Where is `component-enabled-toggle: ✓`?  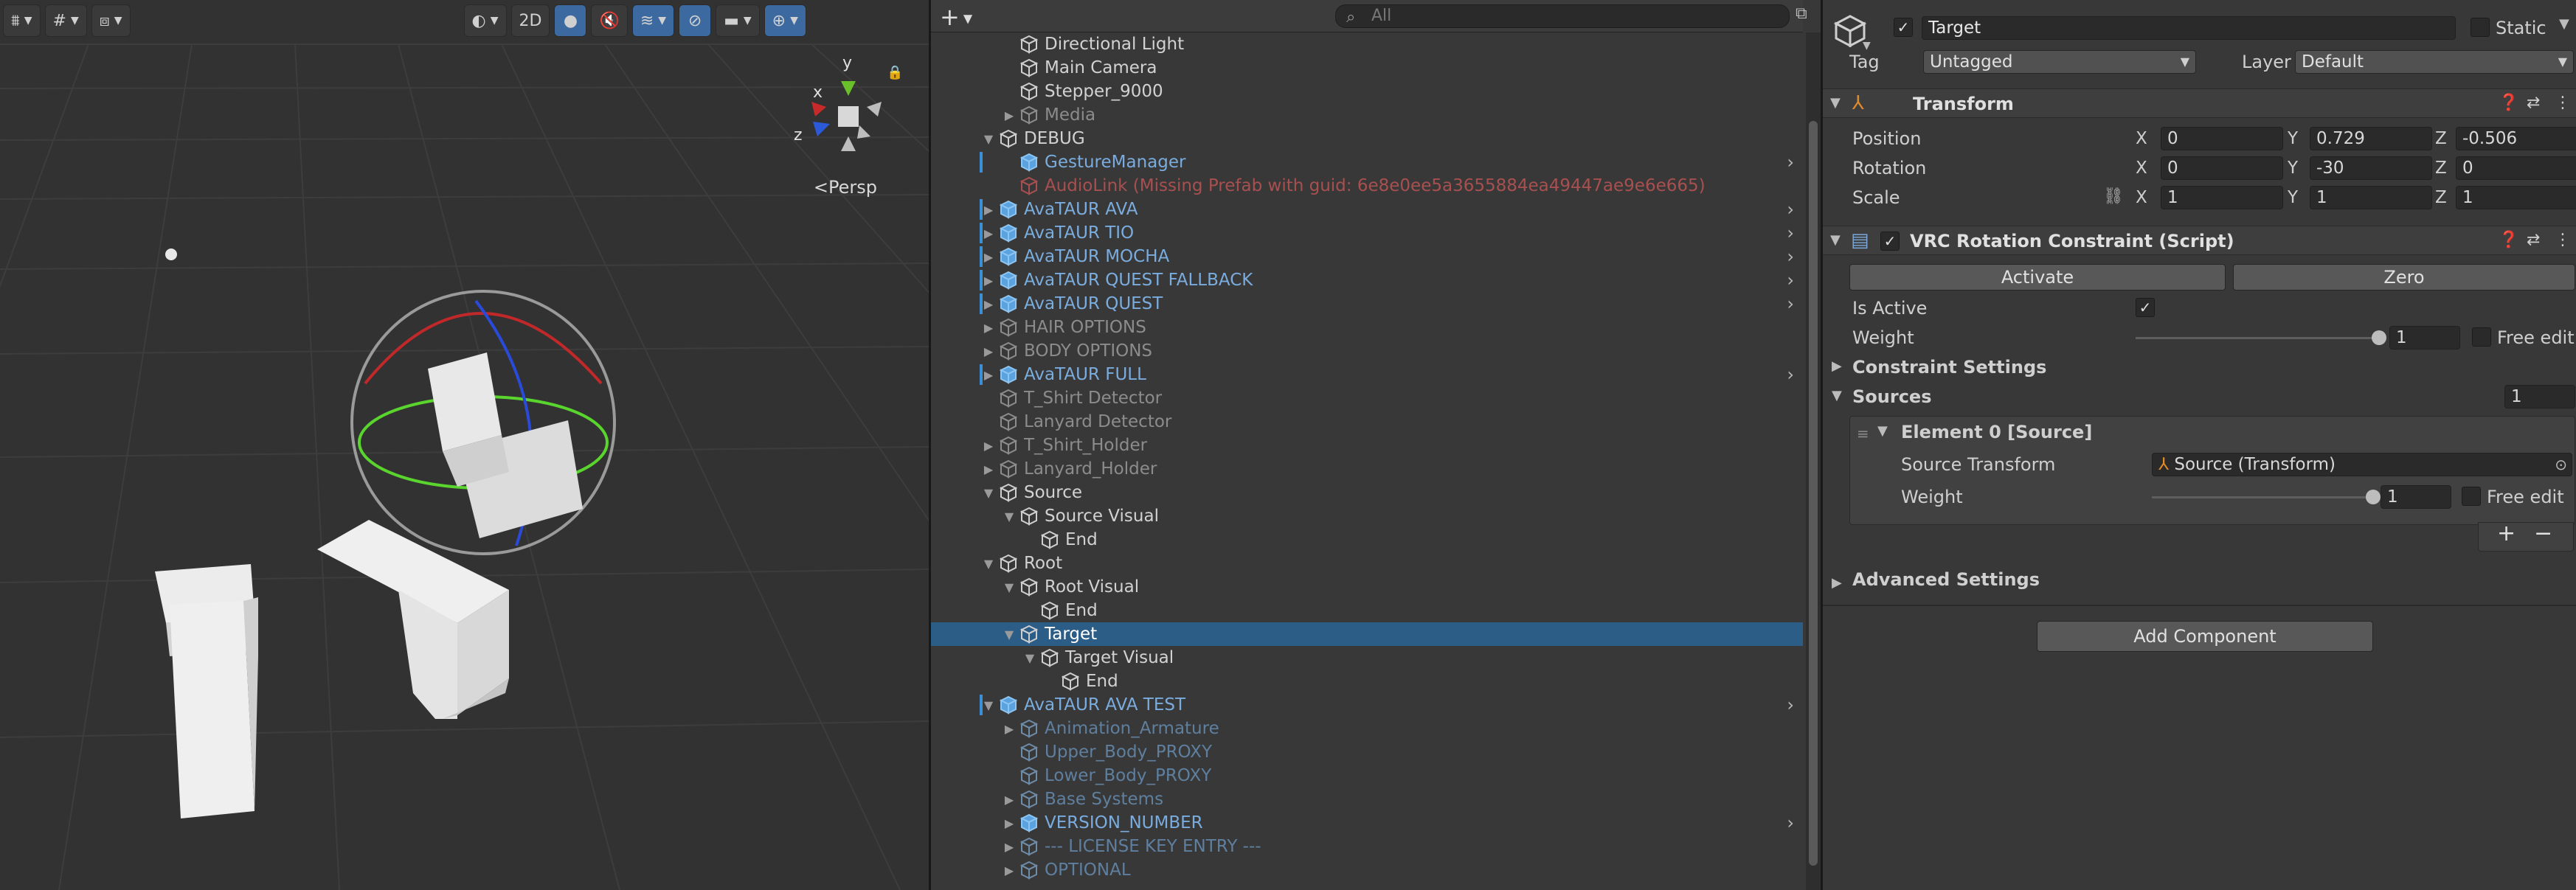 component-enabled-toggle: ✓ is located at coordinates (1890, 241).